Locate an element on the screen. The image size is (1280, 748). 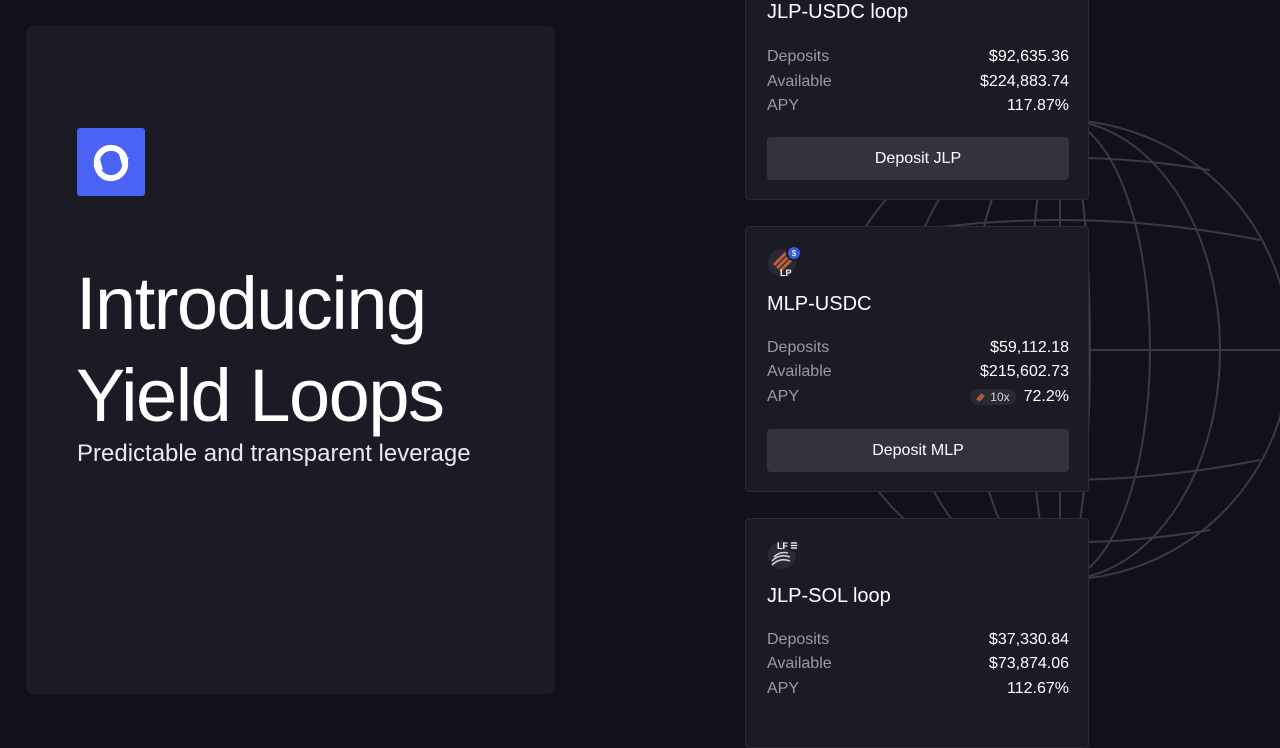
multiplier-badge: 10x is located at coordinates (993, 397).